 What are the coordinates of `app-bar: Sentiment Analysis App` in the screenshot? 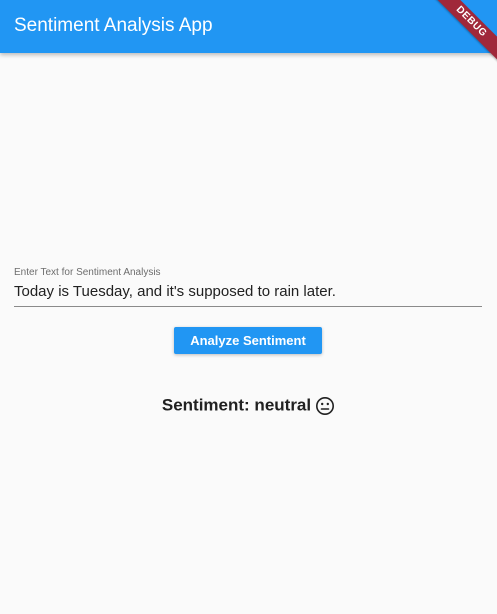 It's located at (248, 26).